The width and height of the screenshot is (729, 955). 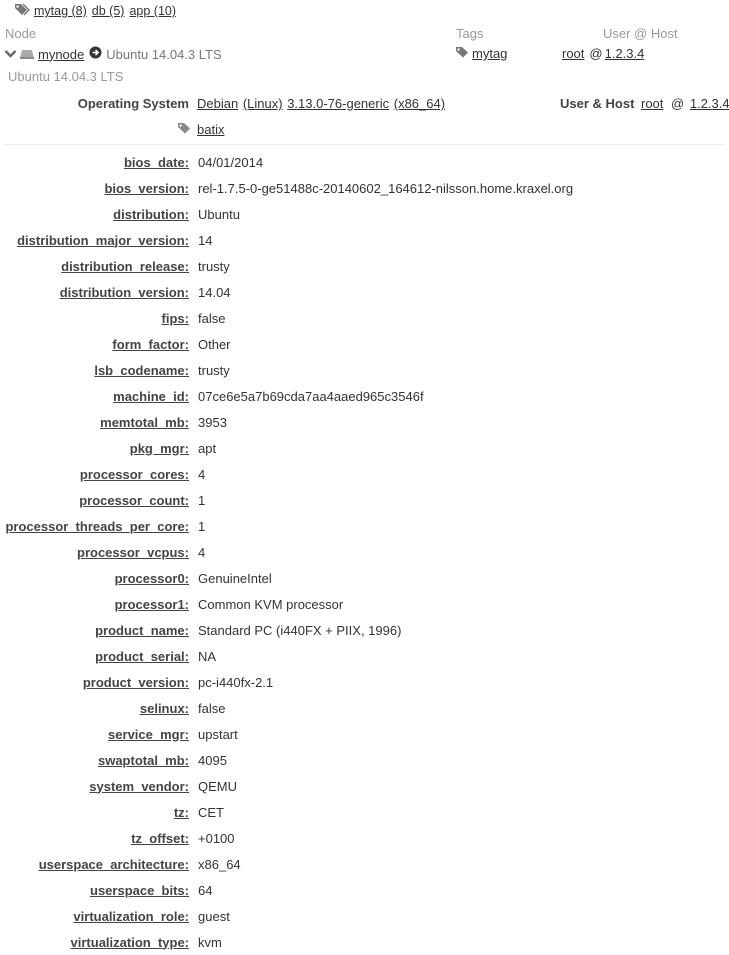 I want to click on fact-key: pkg_mgr:, so click(x=94, y=448).